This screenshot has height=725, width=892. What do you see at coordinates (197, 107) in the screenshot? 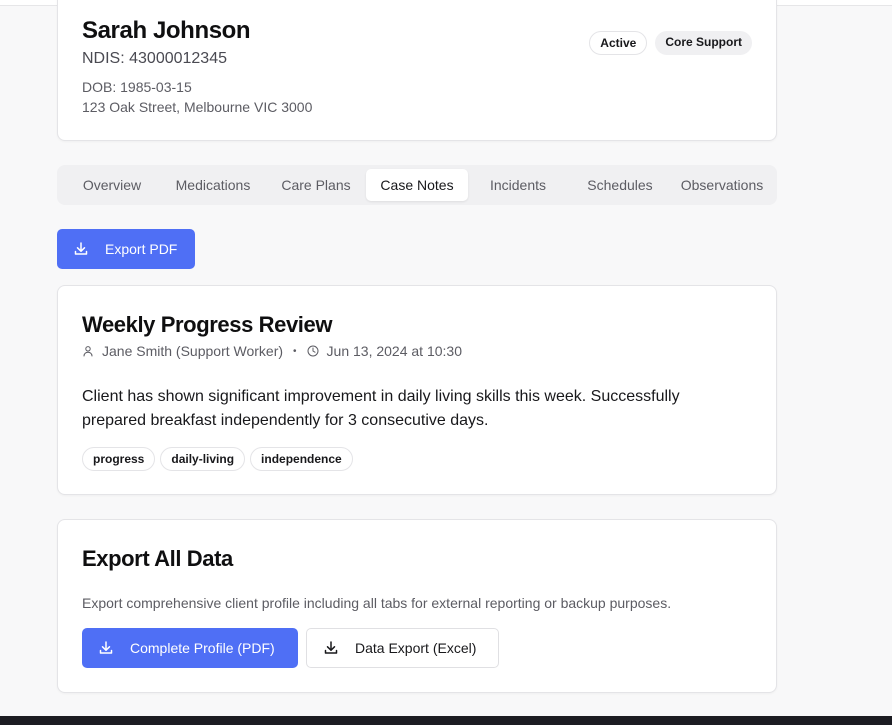
I see `client-address: 123 Oak Street, Melbourne VIC 3000` at bounding box center [197, 107].